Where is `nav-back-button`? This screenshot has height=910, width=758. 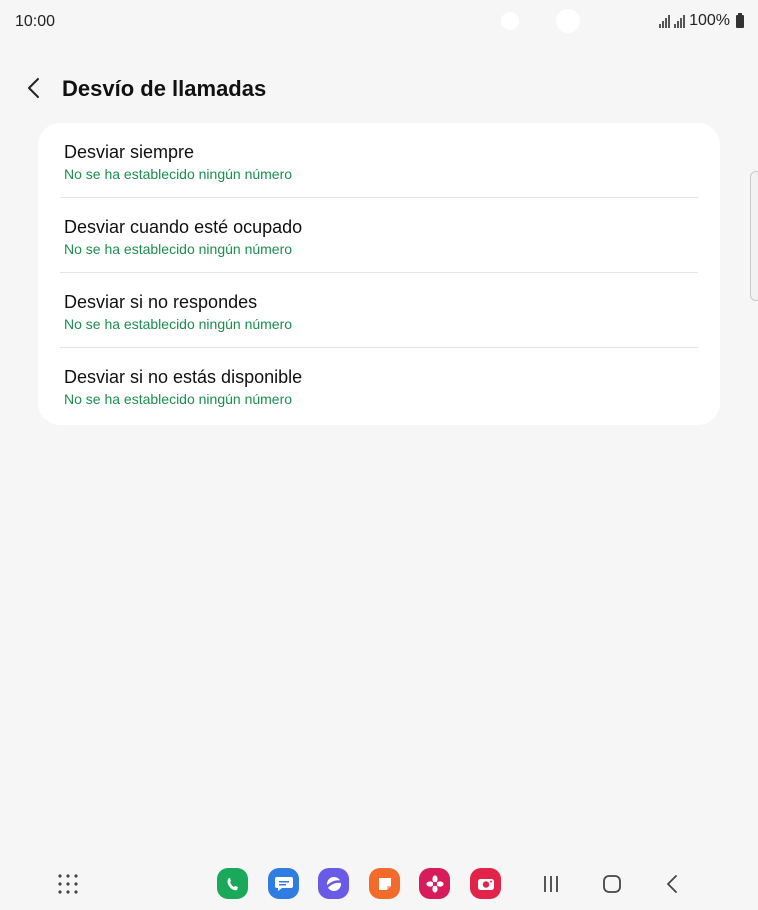
nav-back-button is located at coordinates (672, 884).